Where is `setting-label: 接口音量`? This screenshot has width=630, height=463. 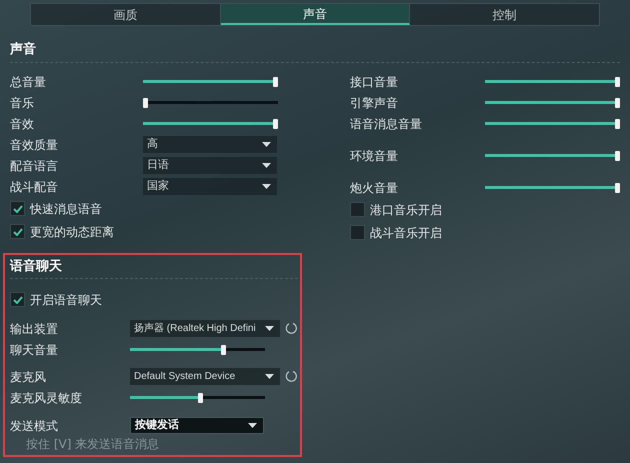
setting-label: 接口音量 is located at coordinates (374, 82).